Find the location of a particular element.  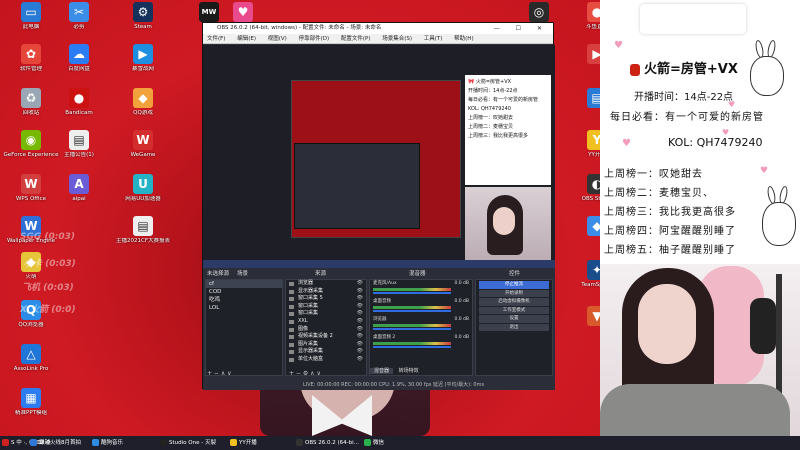

desktop-icon-steam: ⚙ Steam is located at coordinates (143, 22).